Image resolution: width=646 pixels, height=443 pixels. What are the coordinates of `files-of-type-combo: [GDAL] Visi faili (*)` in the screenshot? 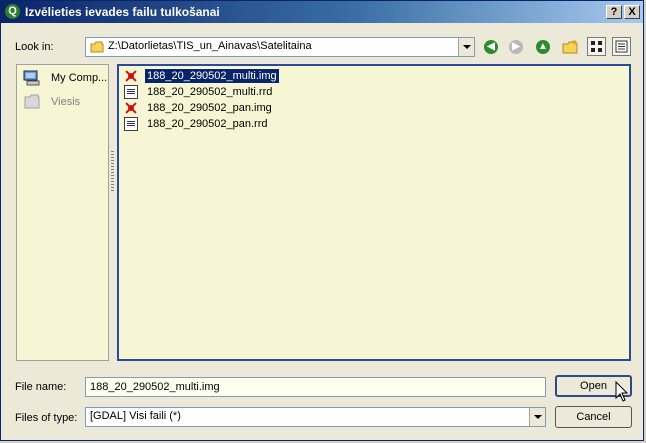 It's located at (315, 417).